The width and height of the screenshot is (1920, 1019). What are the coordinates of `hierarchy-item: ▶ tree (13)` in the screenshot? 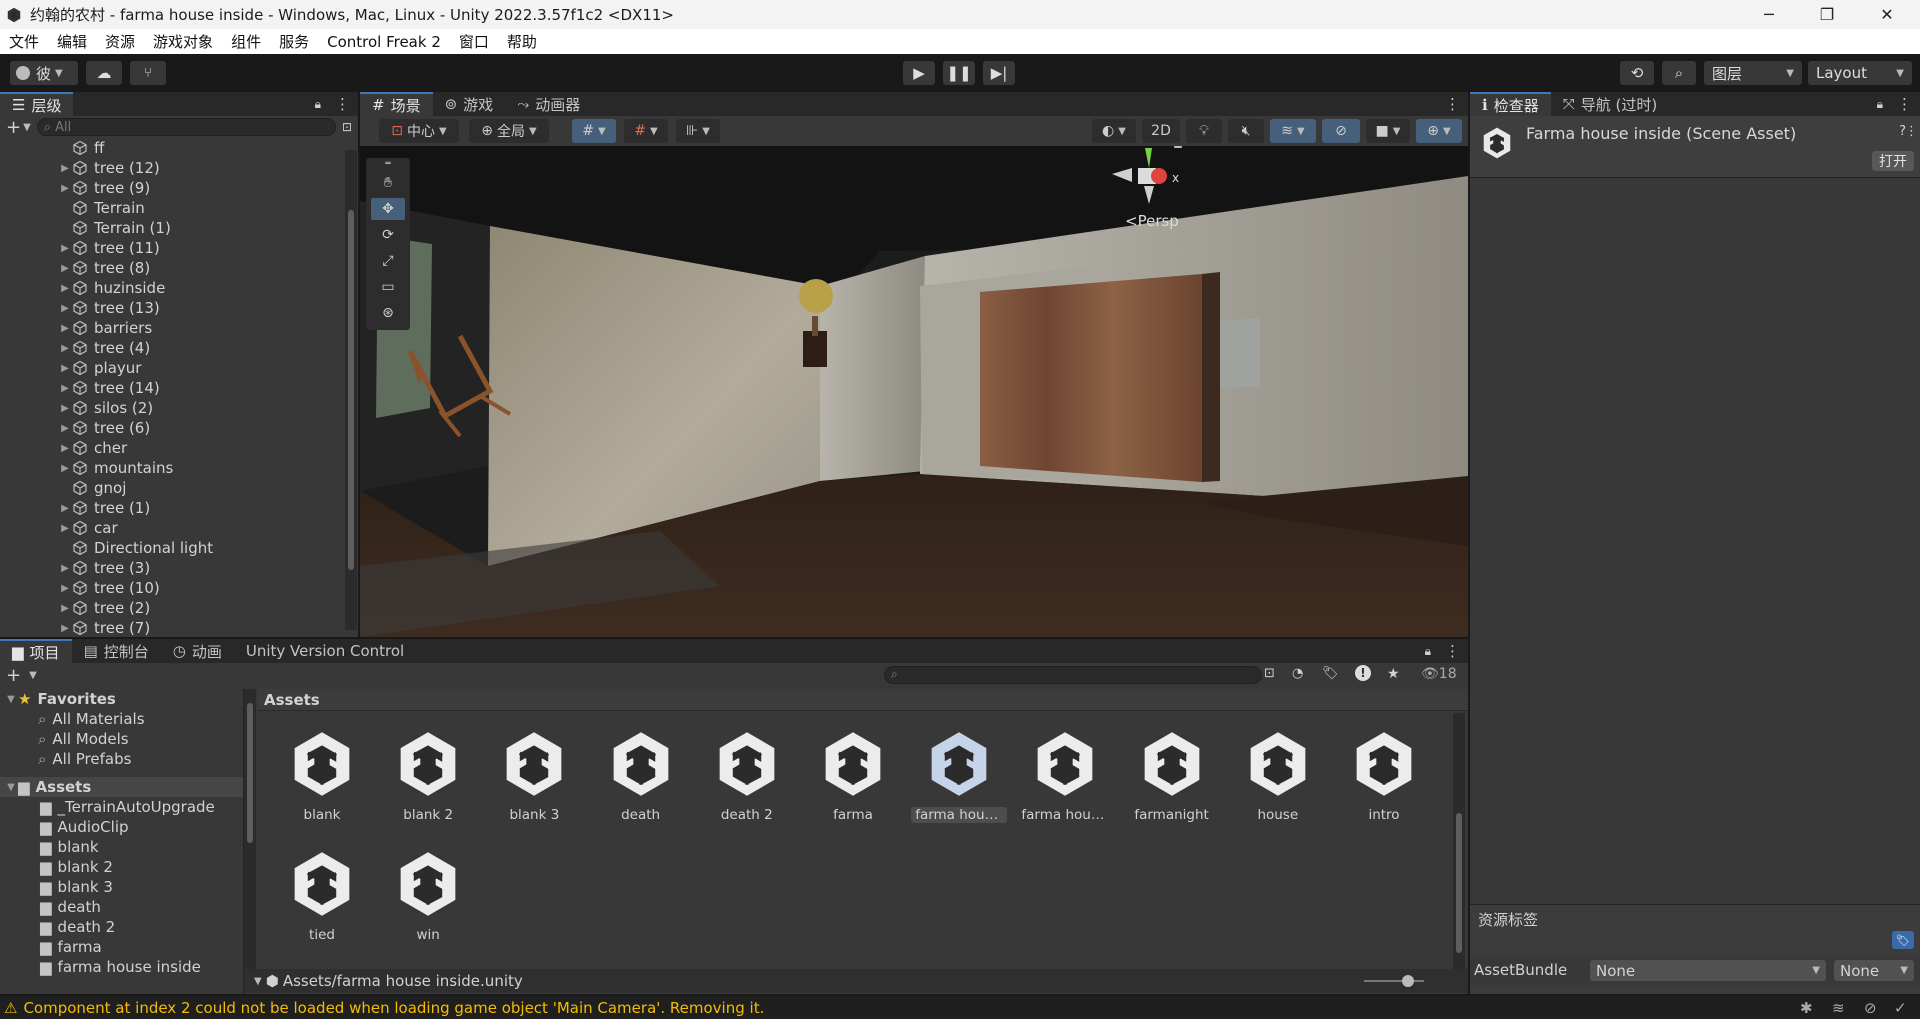 It's located at (172, 308).